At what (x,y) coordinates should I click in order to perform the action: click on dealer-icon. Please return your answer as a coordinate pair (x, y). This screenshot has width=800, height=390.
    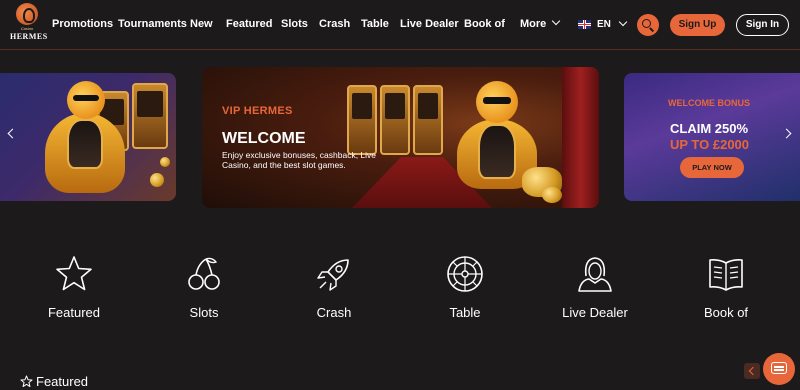
    Looking at the image, I should click on (595, 274).